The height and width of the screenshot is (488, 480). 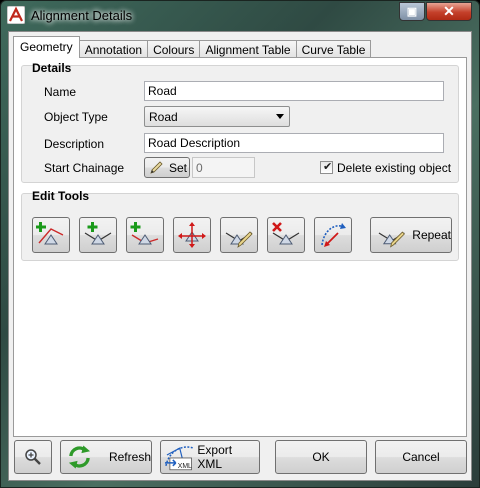 I want to click on export-xml-icon: XML, so click(x=179, y=458).